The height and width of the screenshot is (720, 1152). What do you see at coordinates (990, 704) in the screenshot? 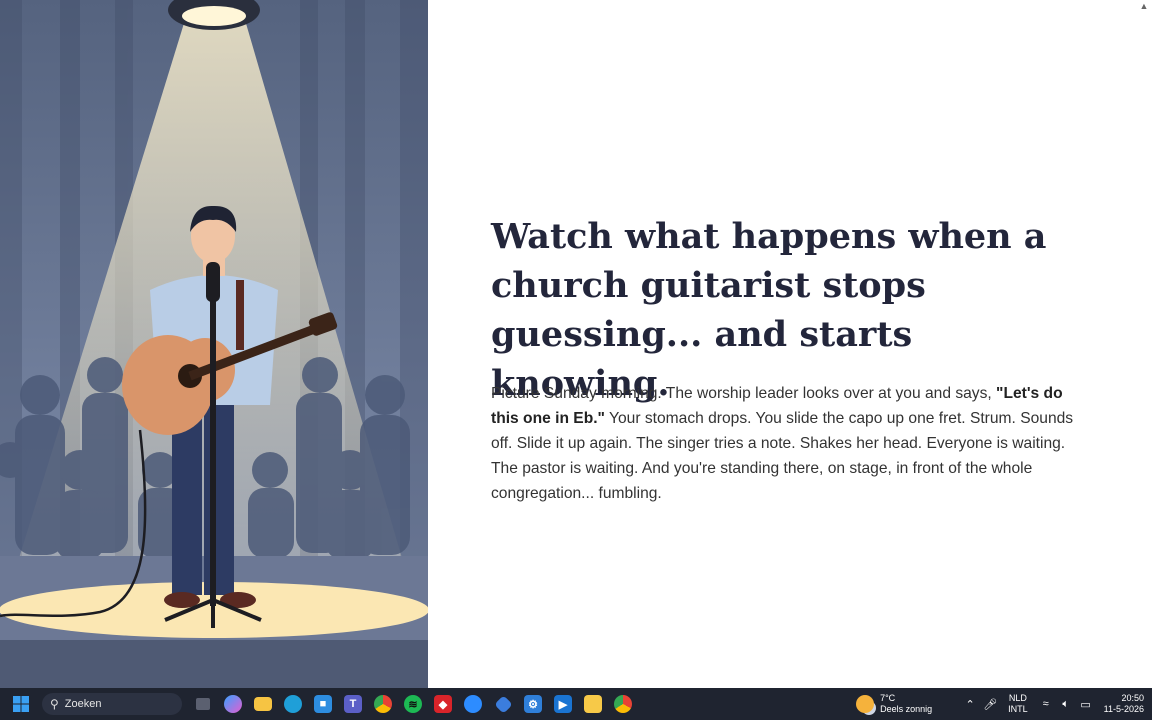
I see `microphone-icon: 🎤︎` at bounding box center [990, 704].